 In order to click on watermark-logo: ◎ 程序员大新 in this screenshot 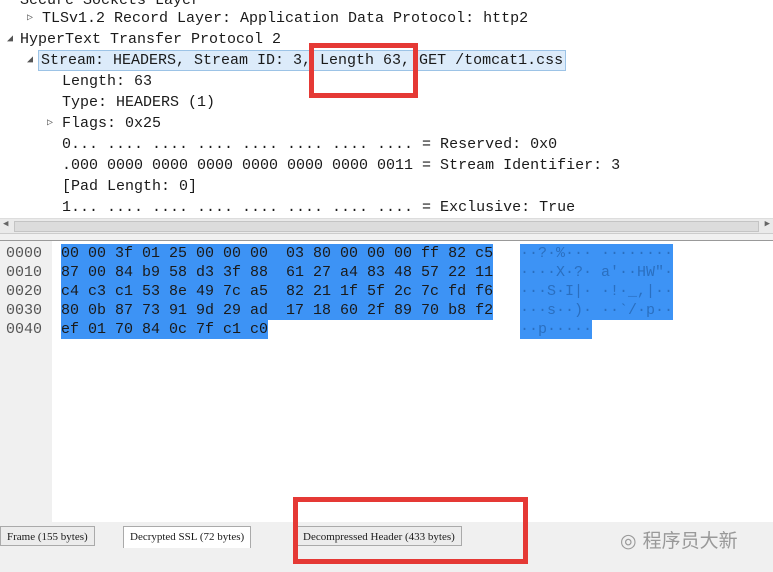, I will do `click(679, 539)`.